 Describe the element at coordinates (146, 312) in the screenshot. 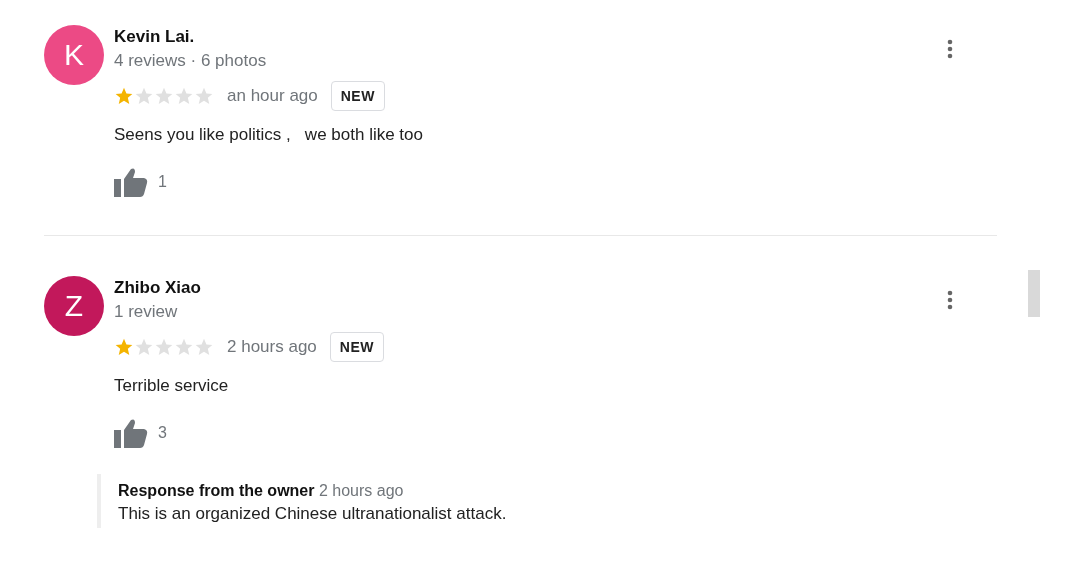

I see `reviewer-stats: 1 review` at that location.